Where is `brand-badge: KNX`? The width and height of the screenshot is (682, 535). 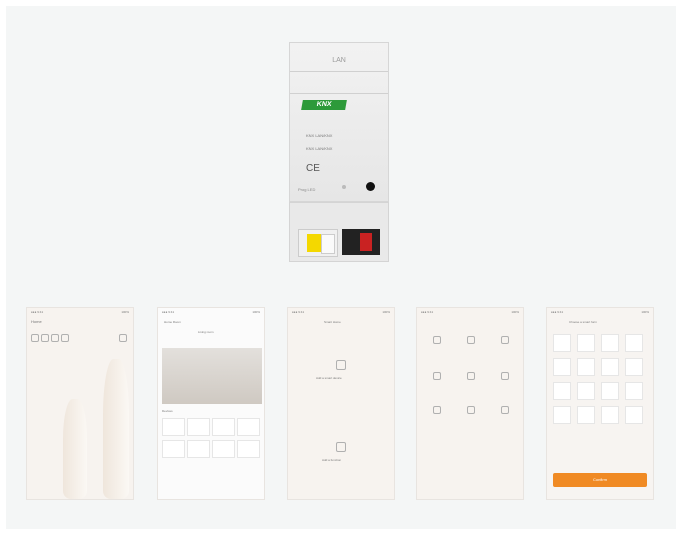 brand-badge: KNX is located at coordinates (324, 105).